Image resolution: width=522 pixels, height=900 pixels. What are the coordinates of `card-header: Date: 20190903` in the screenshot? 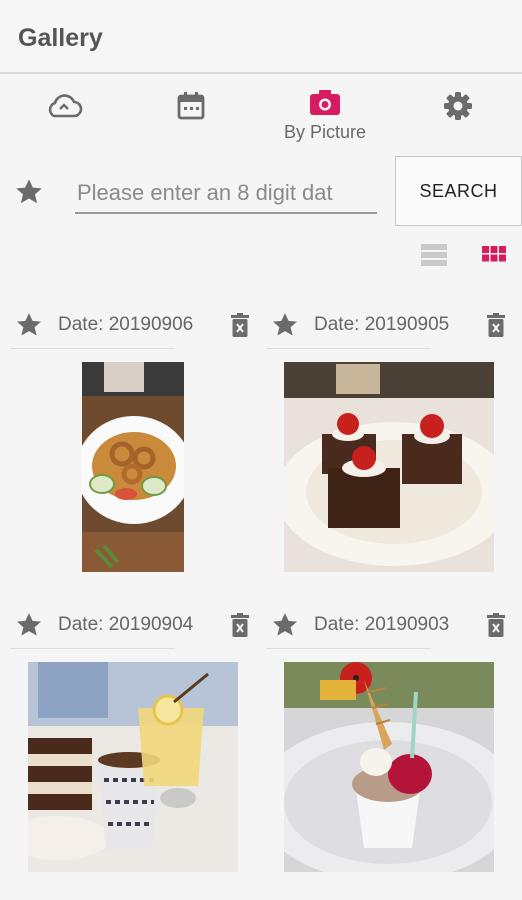 It's located at (394, 625).